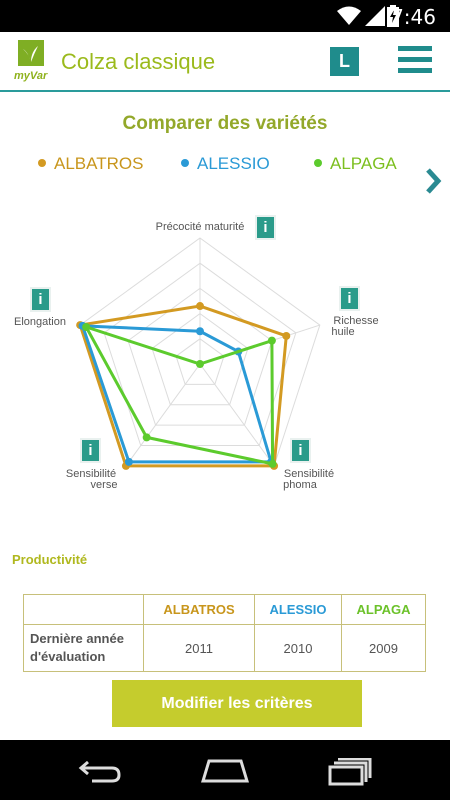 Image resolution: width=450 pixels, height=800 pixels. What do you see at coordinates (383, 609) in the screenshot?
I see `table-header-alpaga: ALPAGA` at bounding box center [383, 609].